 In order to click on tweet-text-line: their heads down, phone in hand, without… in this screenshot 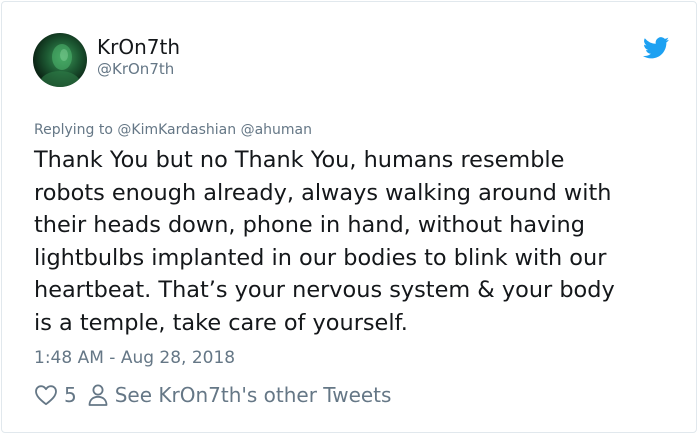, I will do `click(309, 225)`.